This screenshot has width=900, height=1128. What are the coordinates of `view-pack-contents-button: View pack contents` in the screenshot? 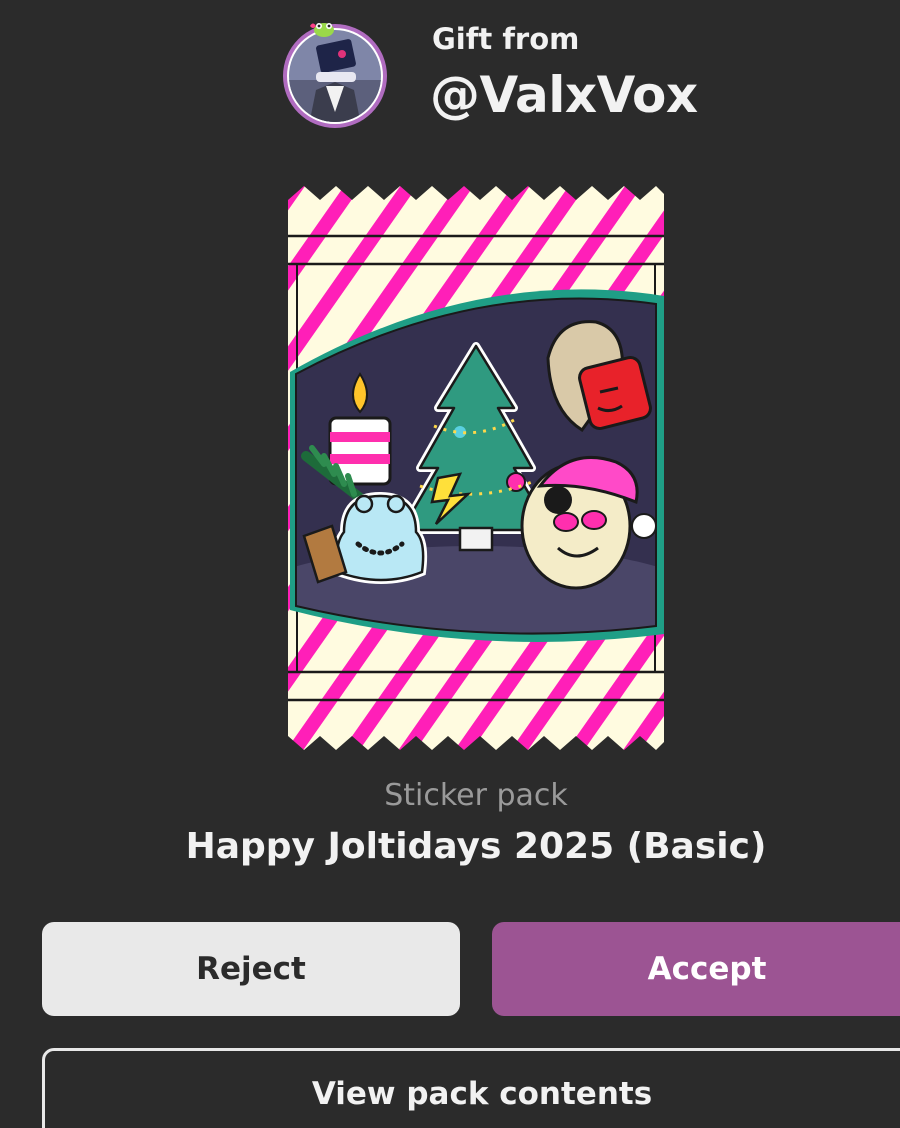 It's located at (471, 1088).